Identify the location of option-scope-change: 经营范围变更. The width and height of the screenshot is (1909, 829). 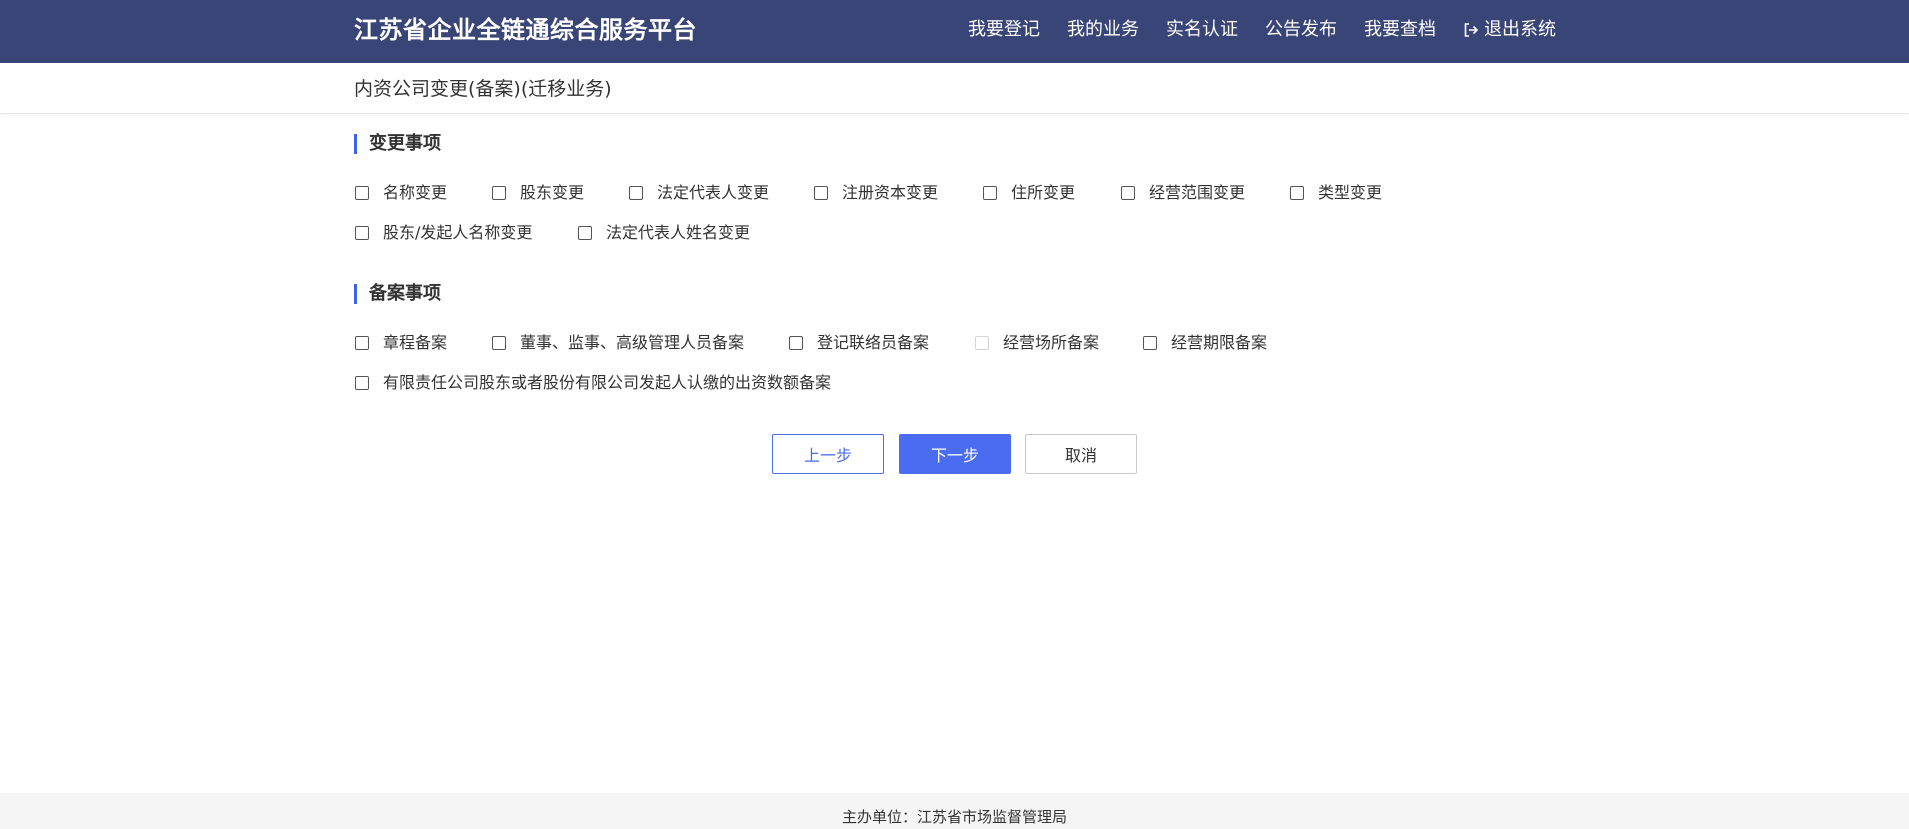
(1183, 193).